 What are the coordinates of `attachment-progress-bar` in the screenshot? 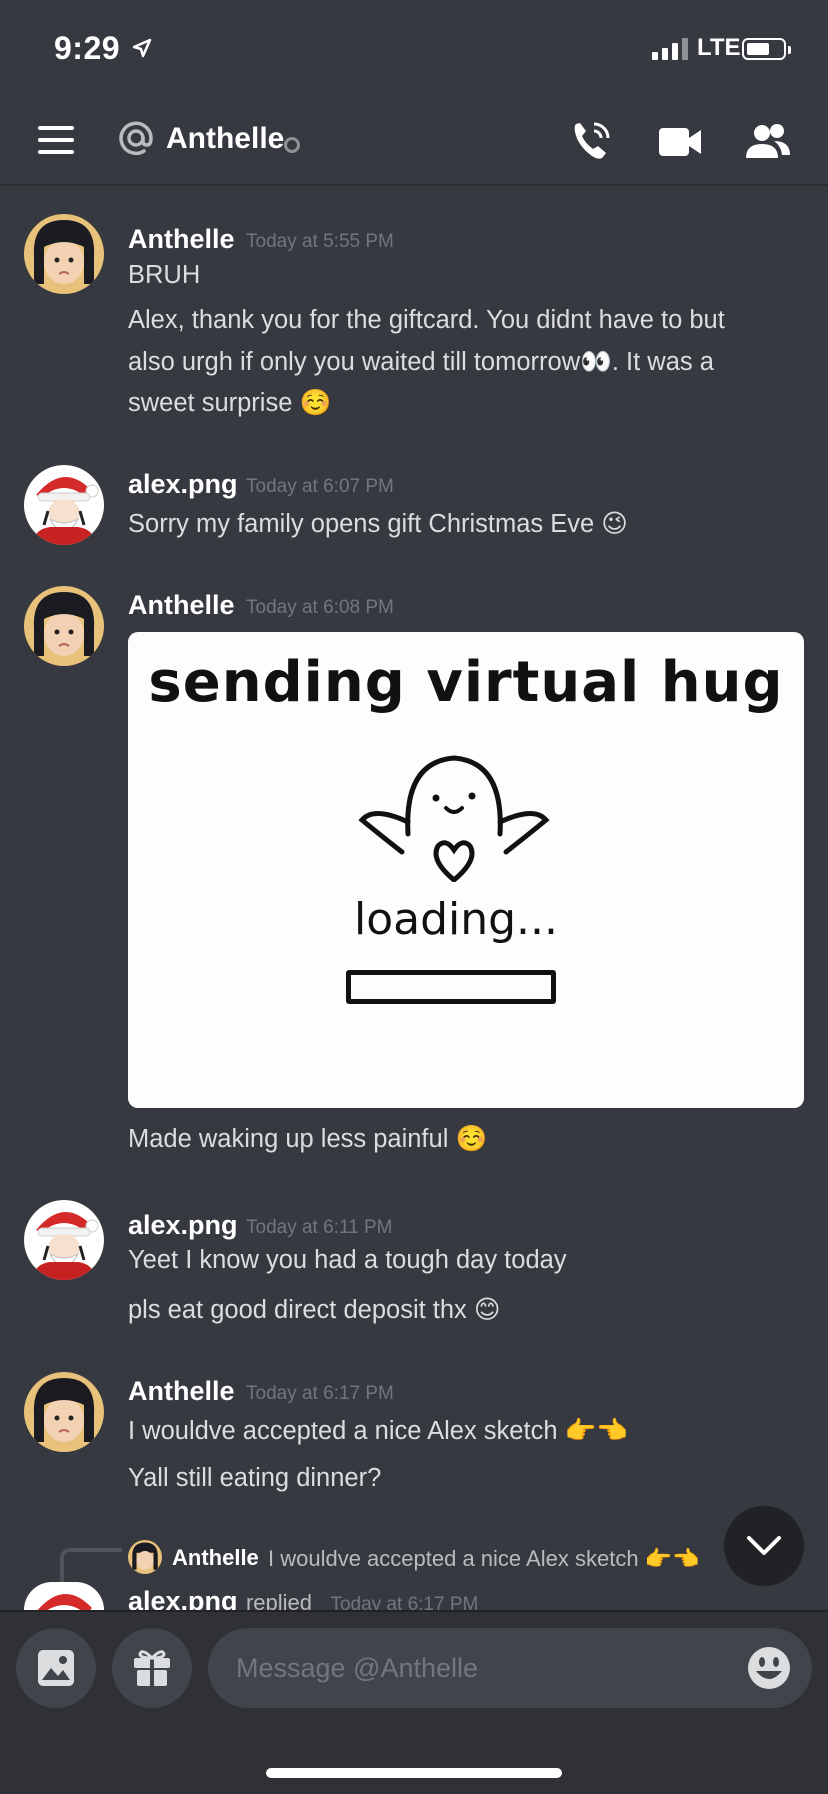 It's located at (451, 987).